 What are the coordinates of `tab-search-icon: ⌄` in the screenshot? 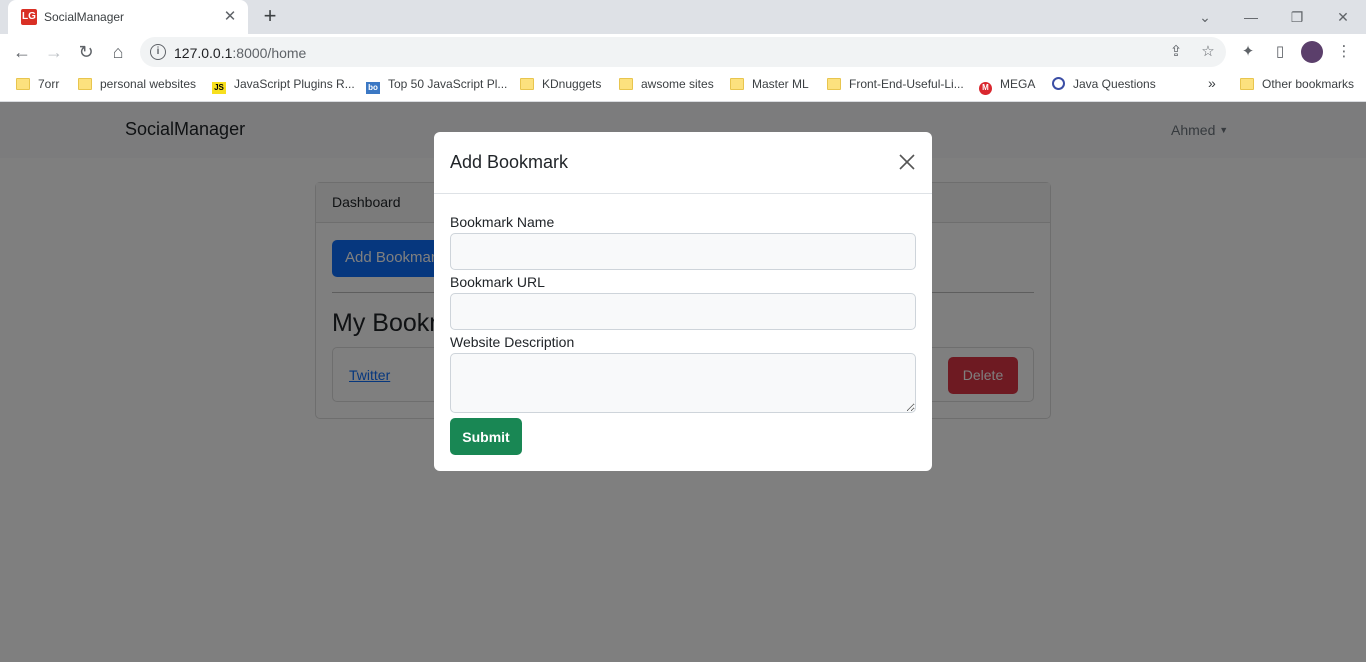 It's located at (1205, 17).